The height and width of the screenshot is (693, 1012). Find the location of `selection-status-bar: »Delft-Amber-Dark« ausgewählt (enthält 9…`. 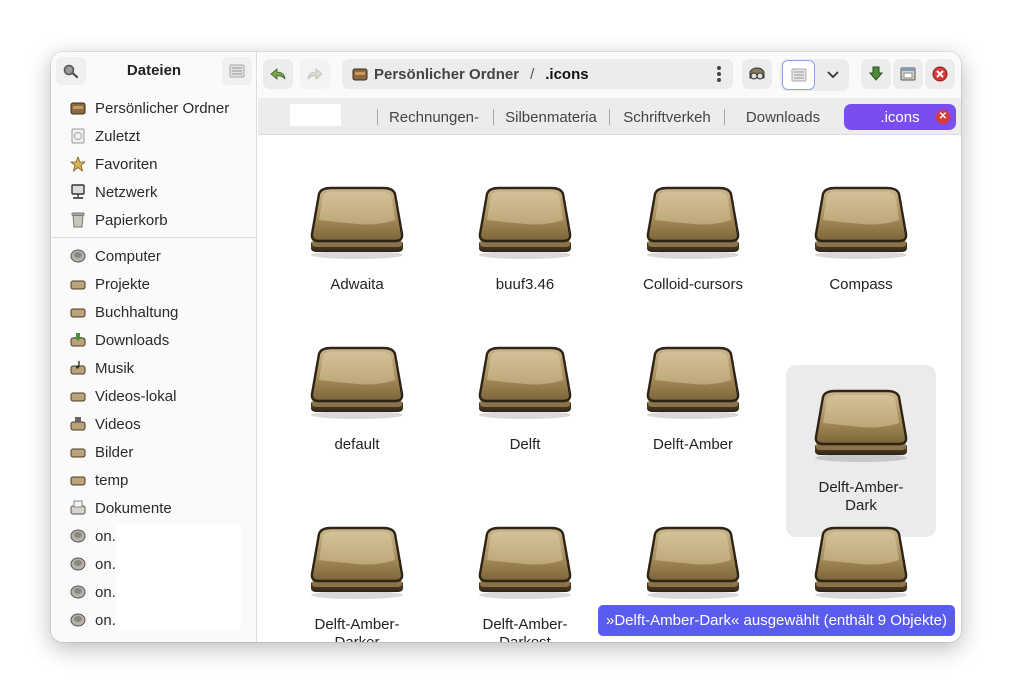

selection-status-bar: »Delft-Amber-Dark« ausgewählt (enthält 9… is located at coordinates (776, 620).